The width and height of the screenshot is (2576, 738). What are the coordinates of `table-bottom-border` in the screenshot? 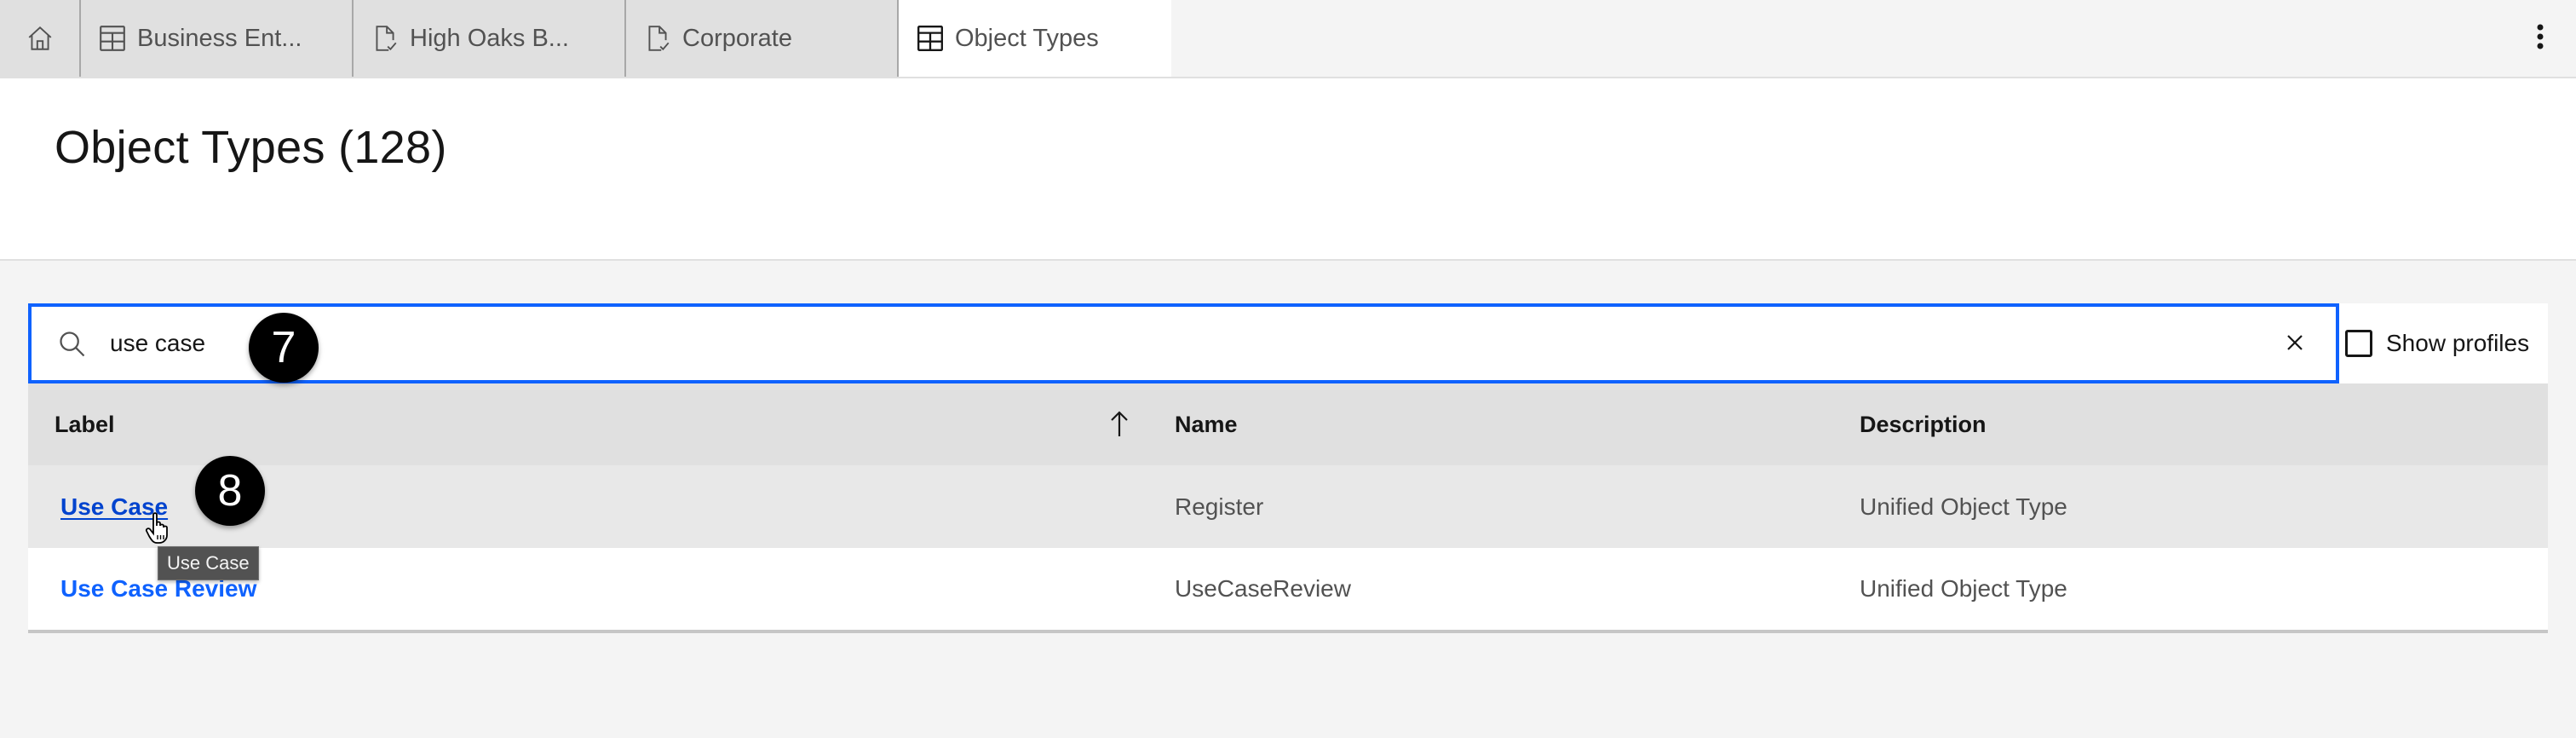 It's located at (1288, 631).